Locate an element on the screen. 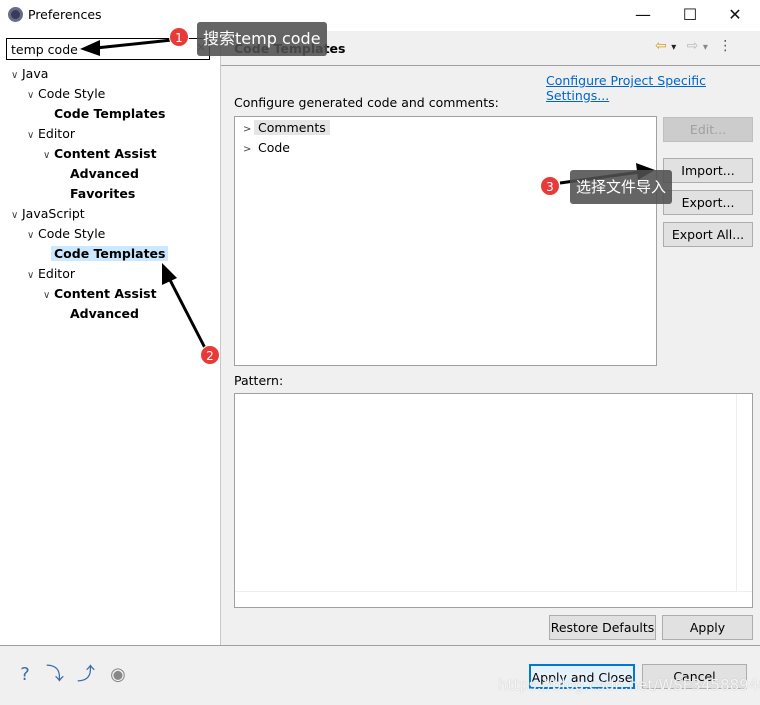 Image resolution: width=760 pixels, height=705 pixels. annotation-1-label: 搜索temp code is located at coordinates (262, 39).